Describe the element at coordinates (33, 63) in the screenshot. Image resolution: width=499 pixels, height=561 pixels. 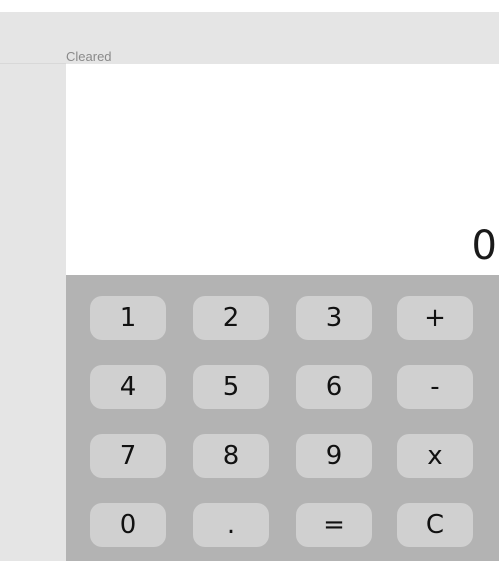
I see `panel-divider` at that location.